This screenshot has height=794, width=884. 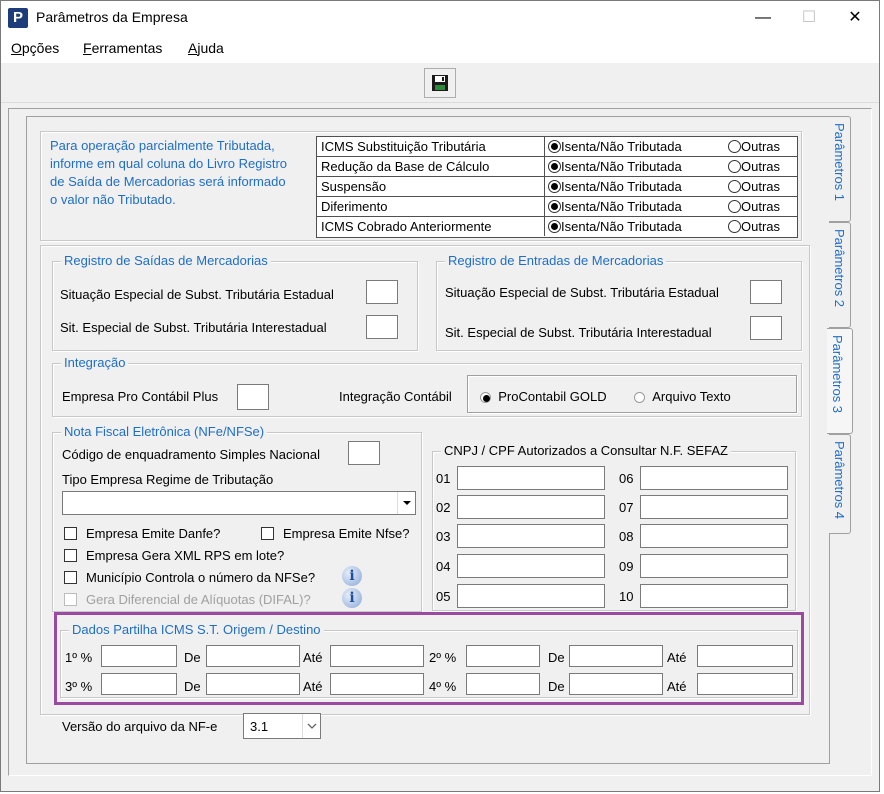 What do you see at coordinates (443, 478) in the screenshot?
I see `cnpj-number-label: 01` at bounding box center [443, 478].